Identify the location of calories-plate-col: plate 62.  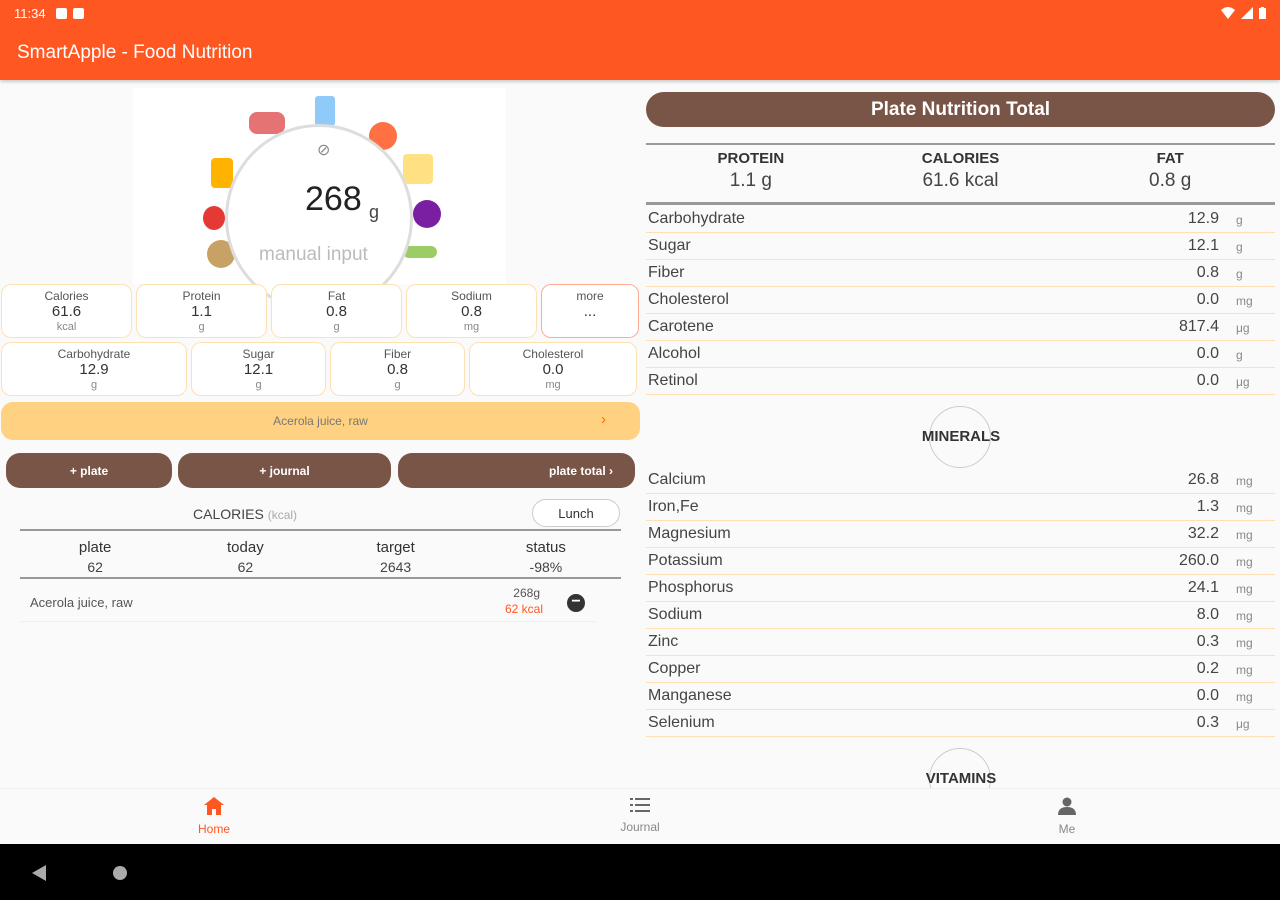
(95, 557).